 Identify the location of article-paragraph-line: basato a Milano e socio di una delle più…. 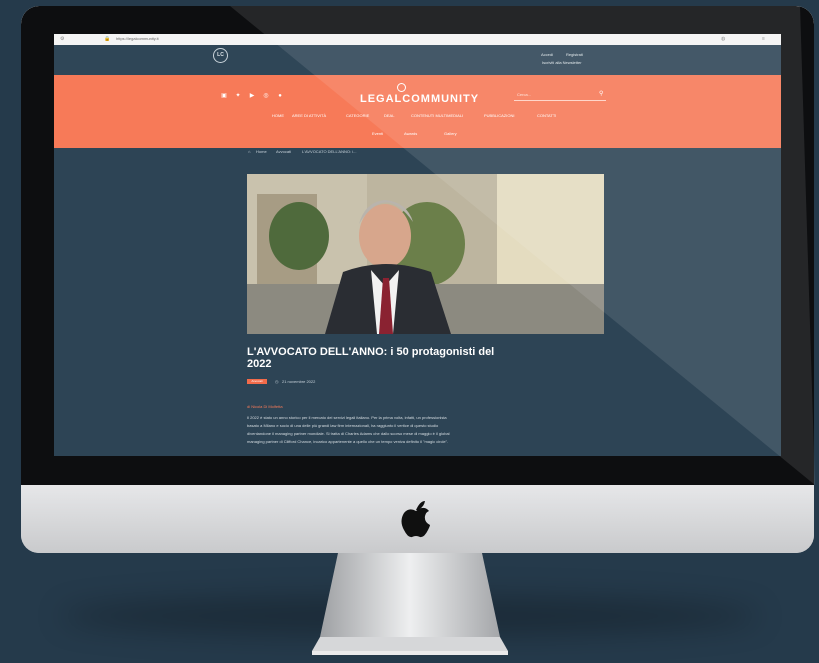
(343, 425).